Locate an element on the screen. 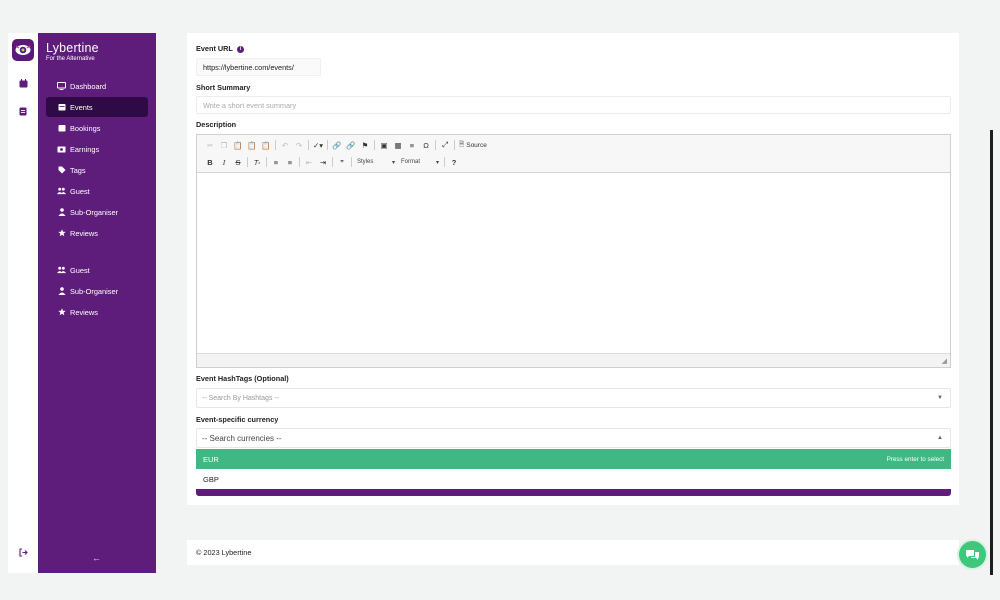 This screenshot has height=600, width=1000. format-dropdown: Format ▾ is located at coordinates (420, 162).